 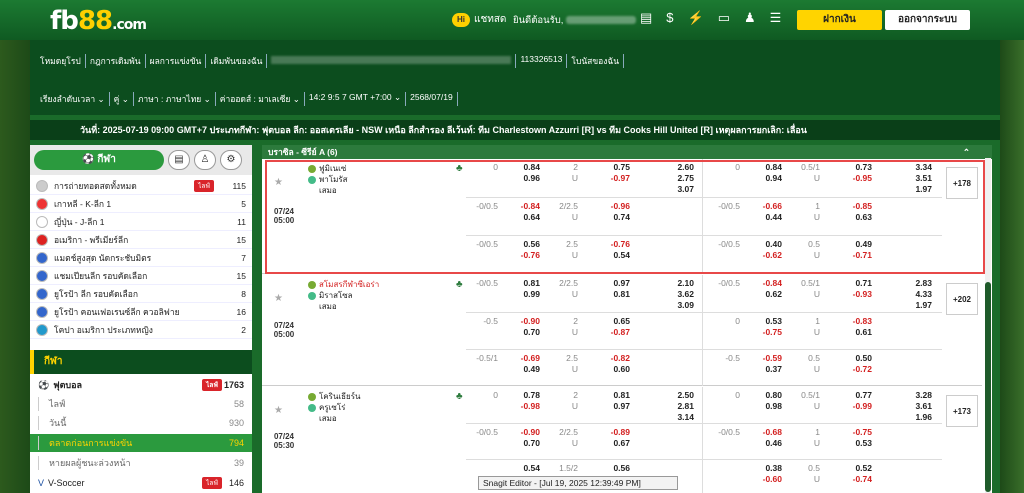 What do you see at coordinates (604, 289) in the screenshot?
I see `over-under-odds: 0.97 0.81` at bounding box center [604, 289].